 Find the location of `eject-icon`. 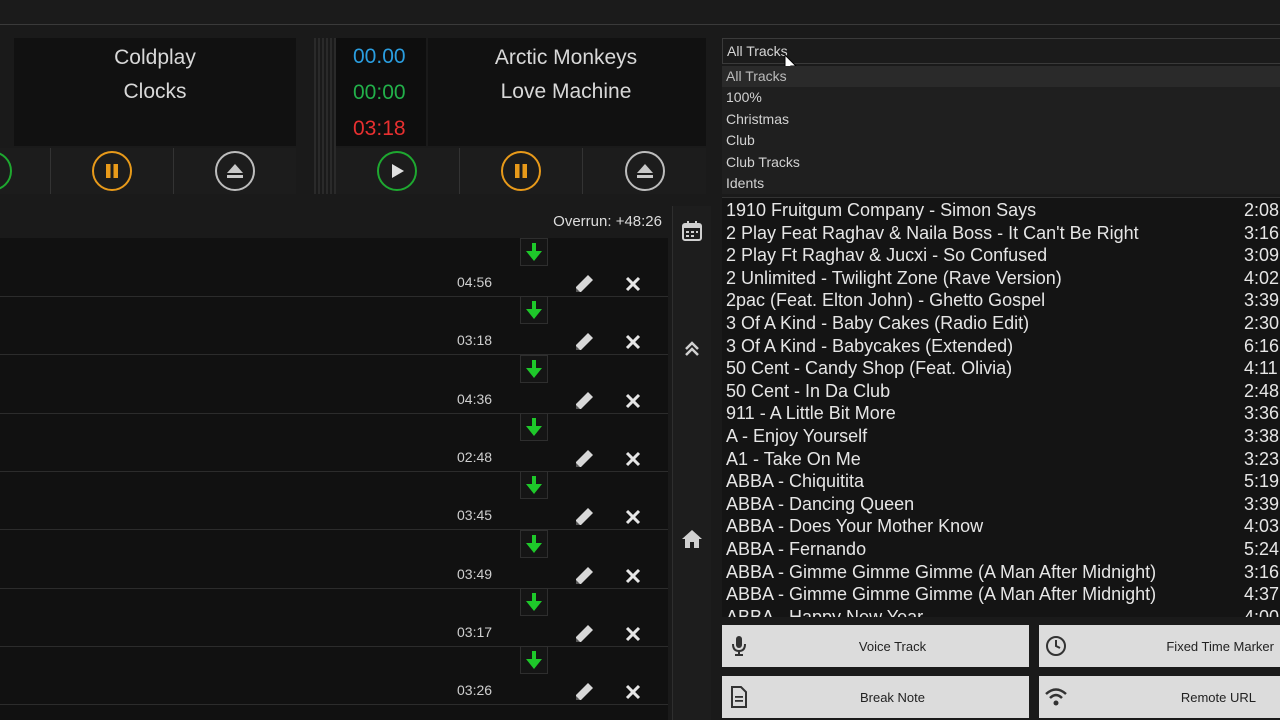

eject-icon is located at coordinates (644, 171).